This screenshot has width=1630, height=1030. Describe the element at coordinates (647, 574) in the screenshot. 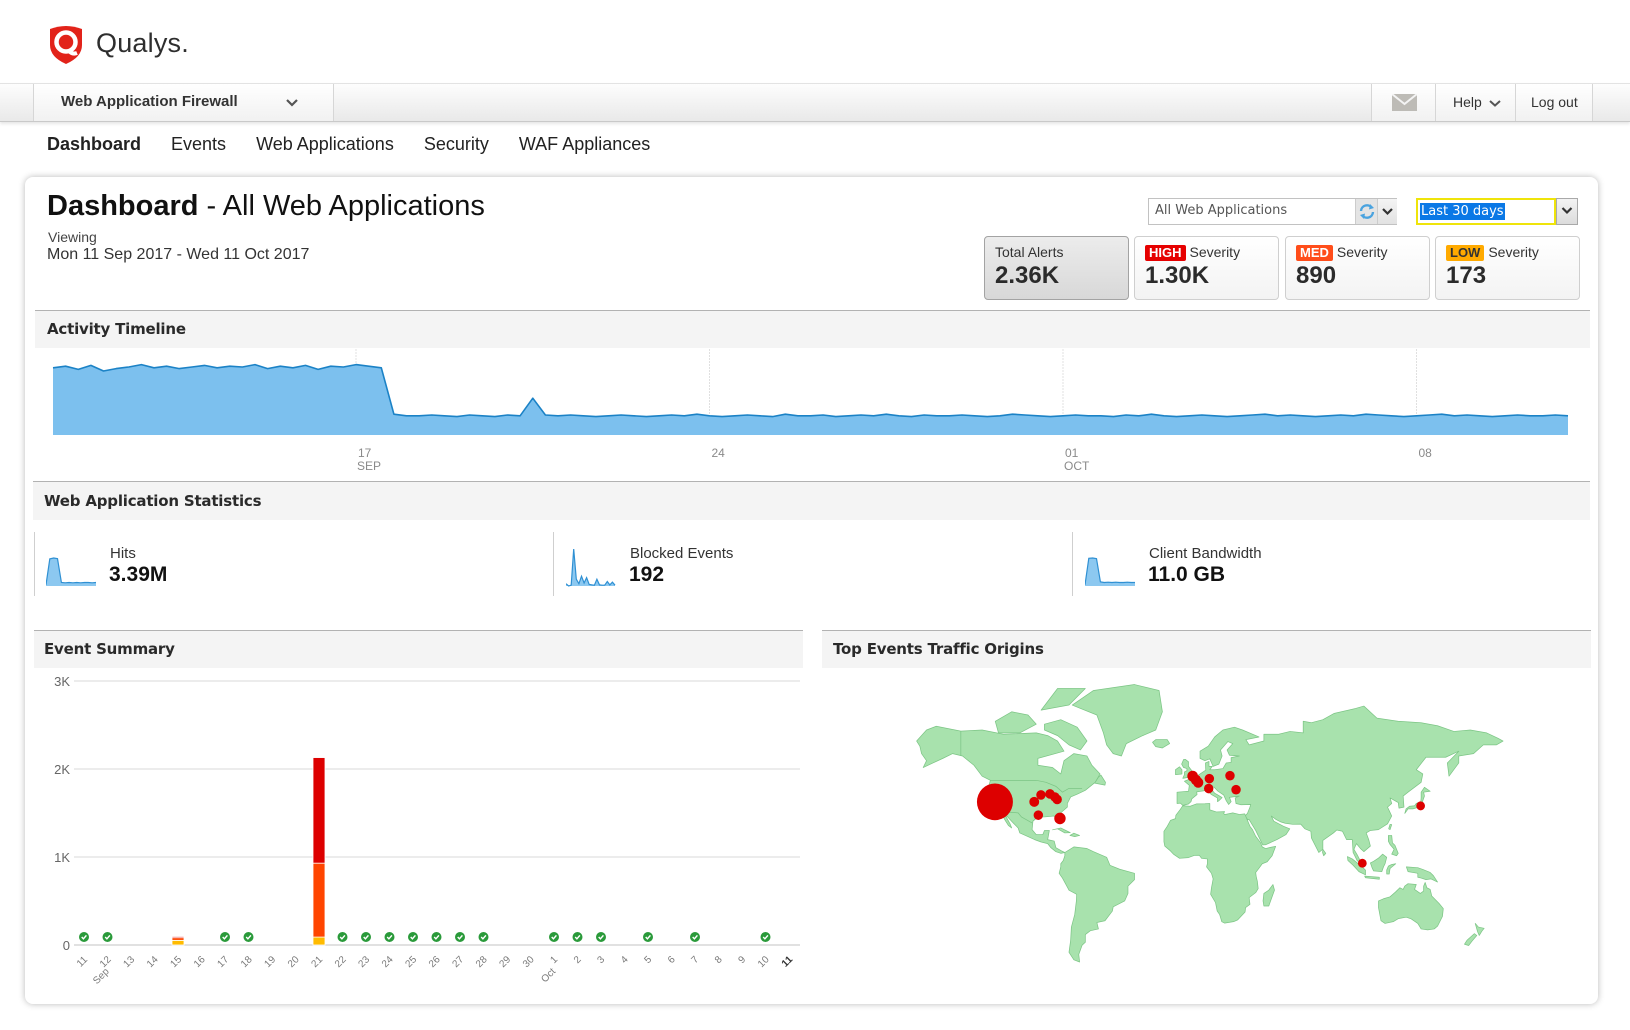

I see `blocked-events-value: 192` at that location.